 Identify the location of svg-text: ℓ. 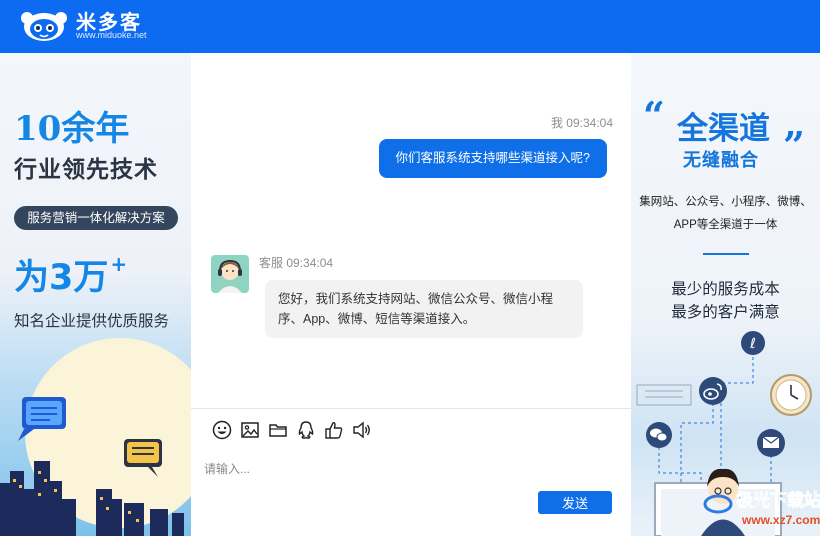
(752, 344).